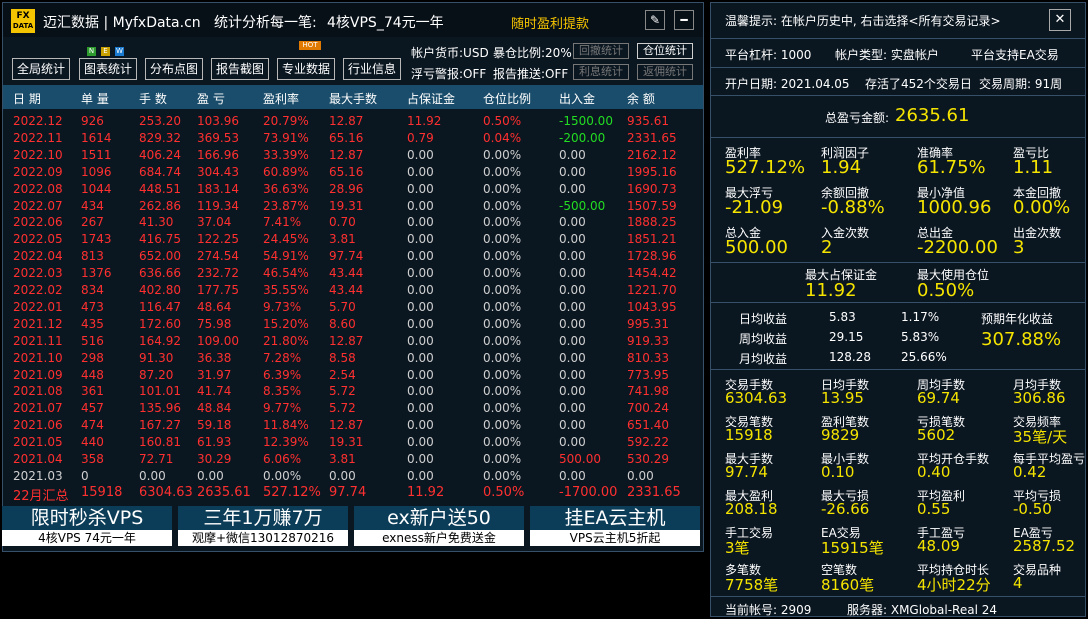 The width and height of the screenshot is (1088, 619). Describe the element at coordinates (38, 425) in the screenshot. I see `table-cell: 2021.06` at that location.